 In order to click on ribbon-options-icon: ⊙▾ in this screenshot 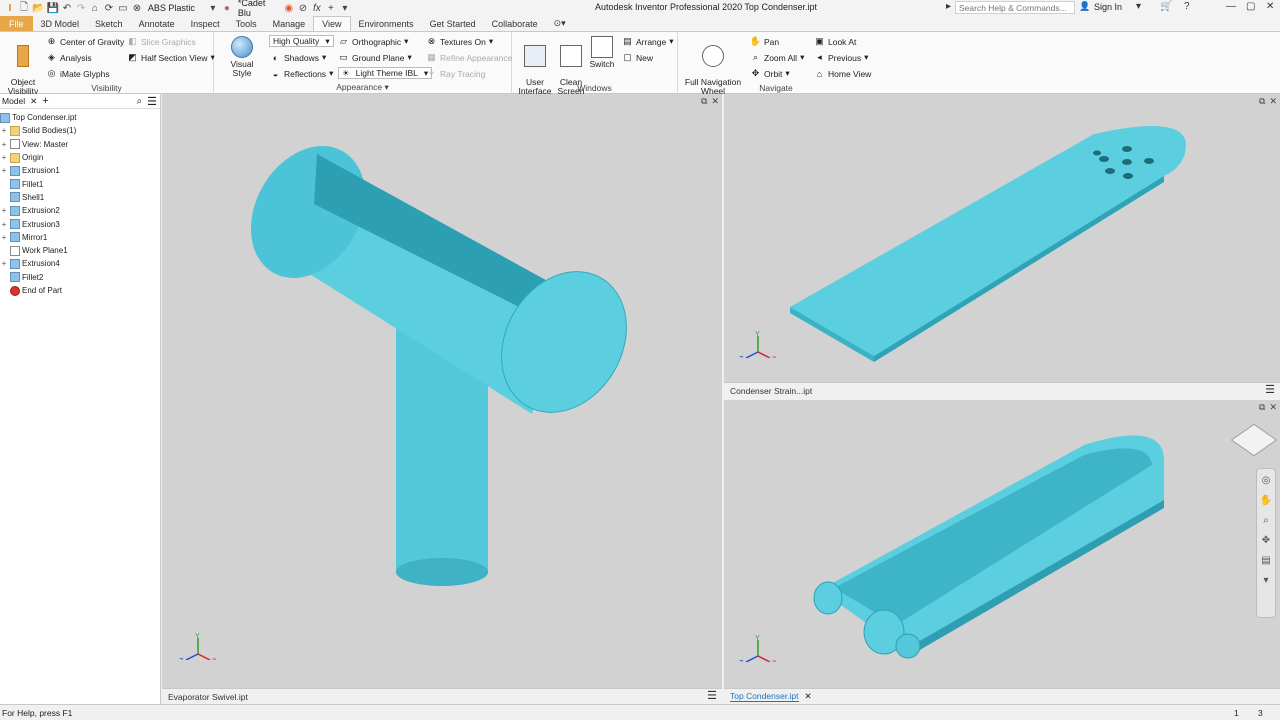, I will do `click(560, 23)`.